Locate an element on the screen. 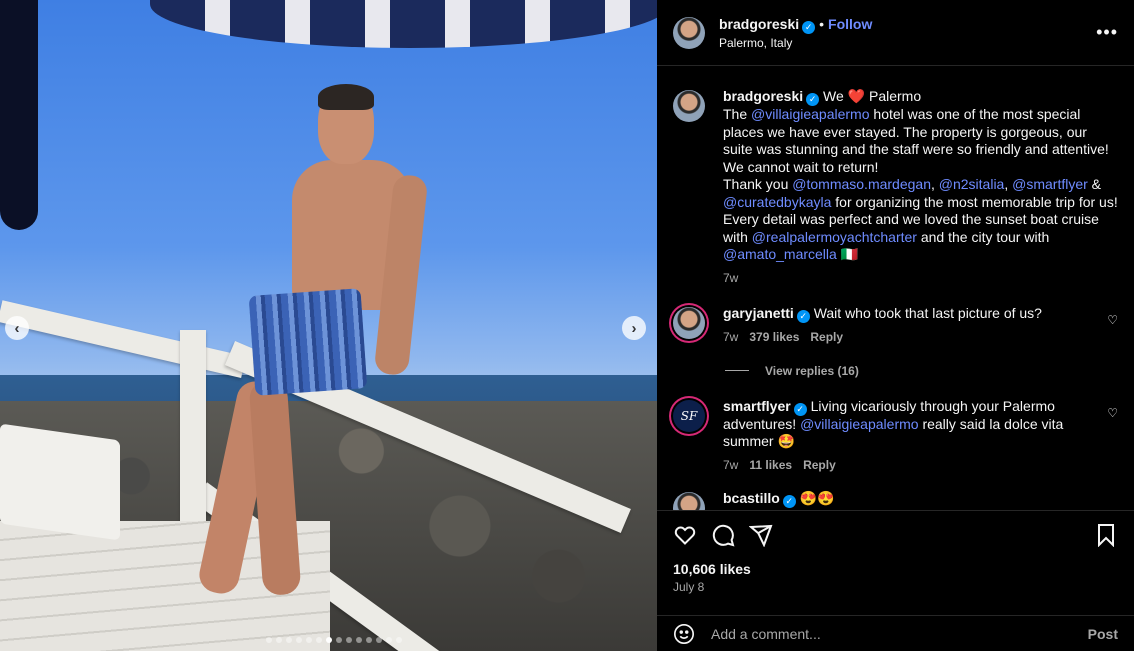 The image size is (1134, 651). emoji-picker-icon is located at coordinates (684, 634).